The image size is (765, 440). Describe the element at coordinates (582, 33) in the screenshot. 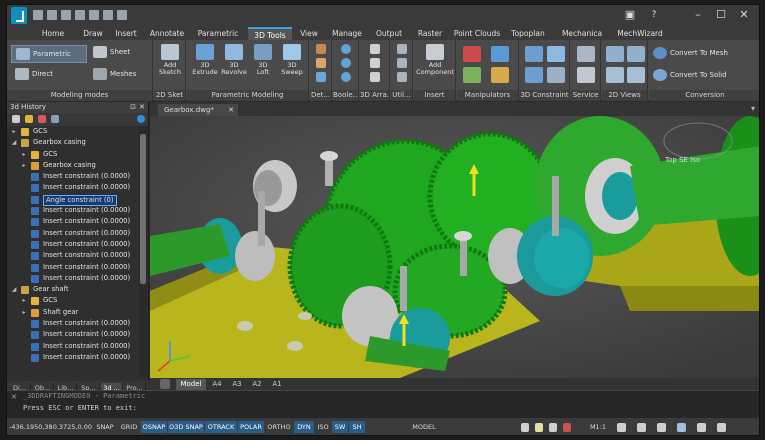

I see `tab-mechanica: Mechanica` at that location.